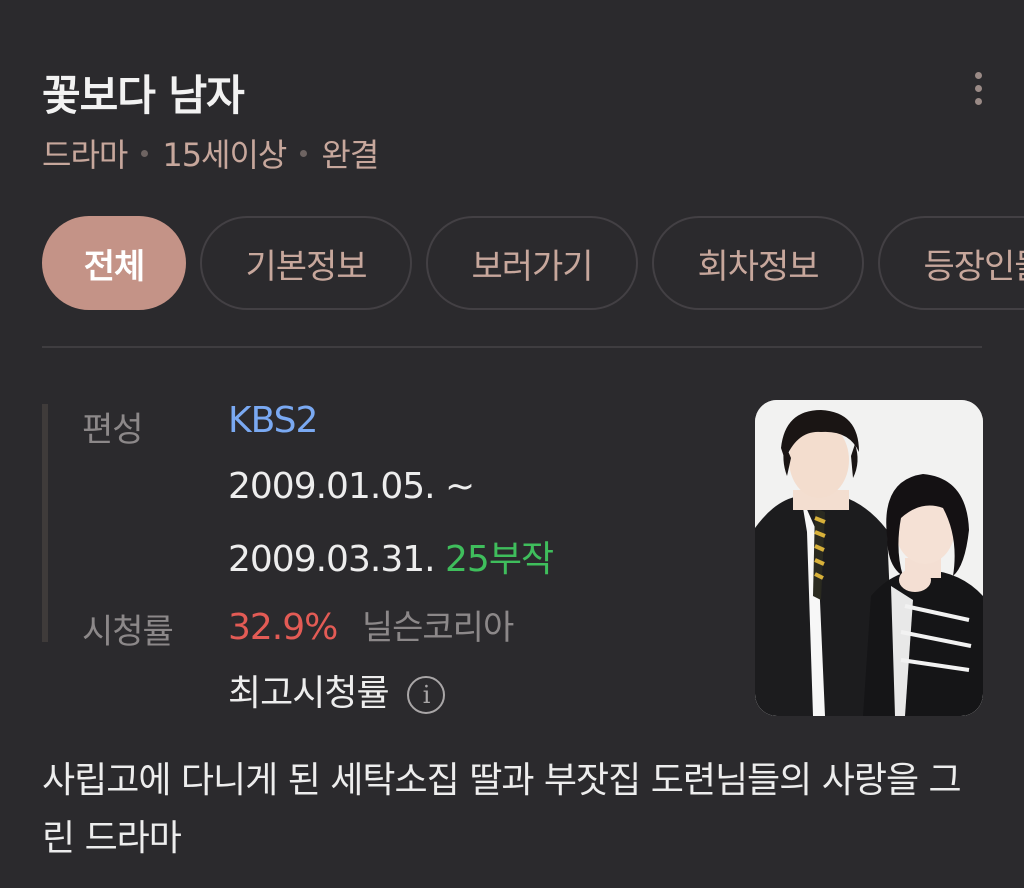 Image resolution: width=1024 pixels, height=888 pixels. Describe the element at coordinates (426, 695) in the screenshot. I see `info-icon: i` at that location.